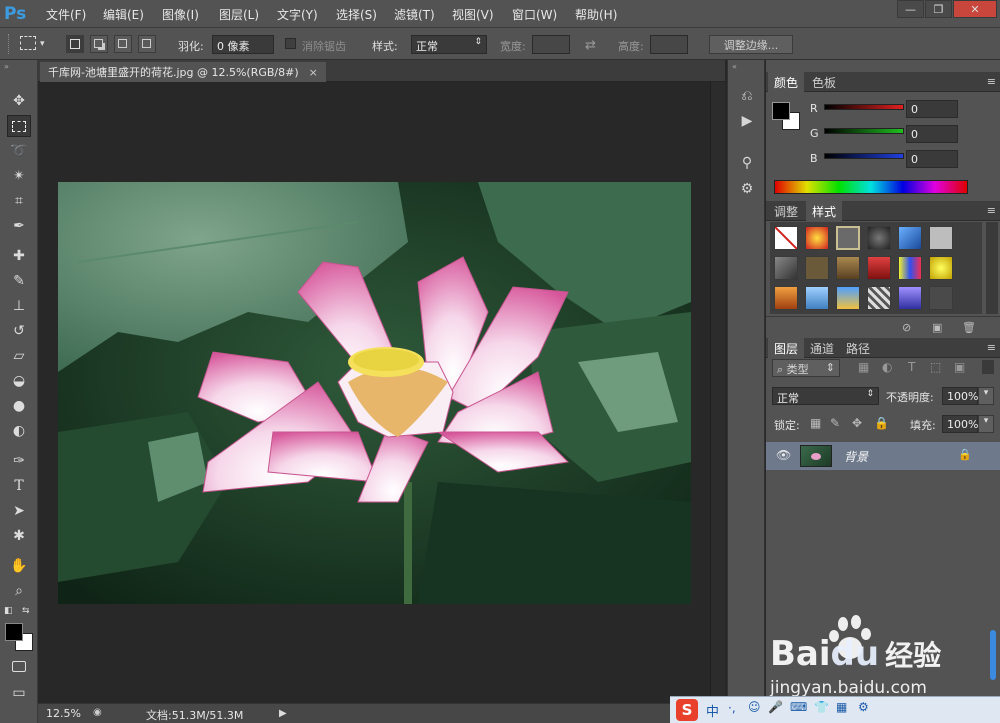  What do you see at coordinates (858, 348) in the screenshot?
I see `tab-paths: 路径` at bounding box center [858, 348].